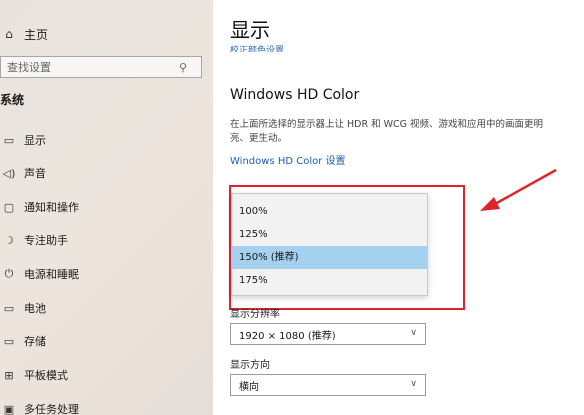 This screenshot has height=415, width=584. I want to click on arrow-shaft, so click(525, 187).